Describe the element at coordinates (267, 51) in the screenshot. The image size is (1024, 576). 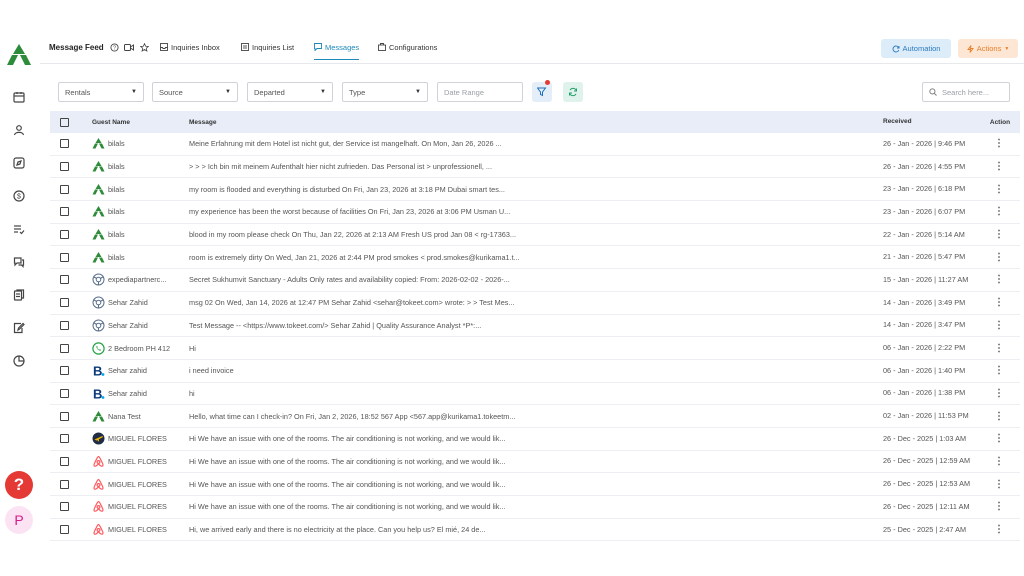
I see `tab-inquiries-list: Inquiries List` at that location.